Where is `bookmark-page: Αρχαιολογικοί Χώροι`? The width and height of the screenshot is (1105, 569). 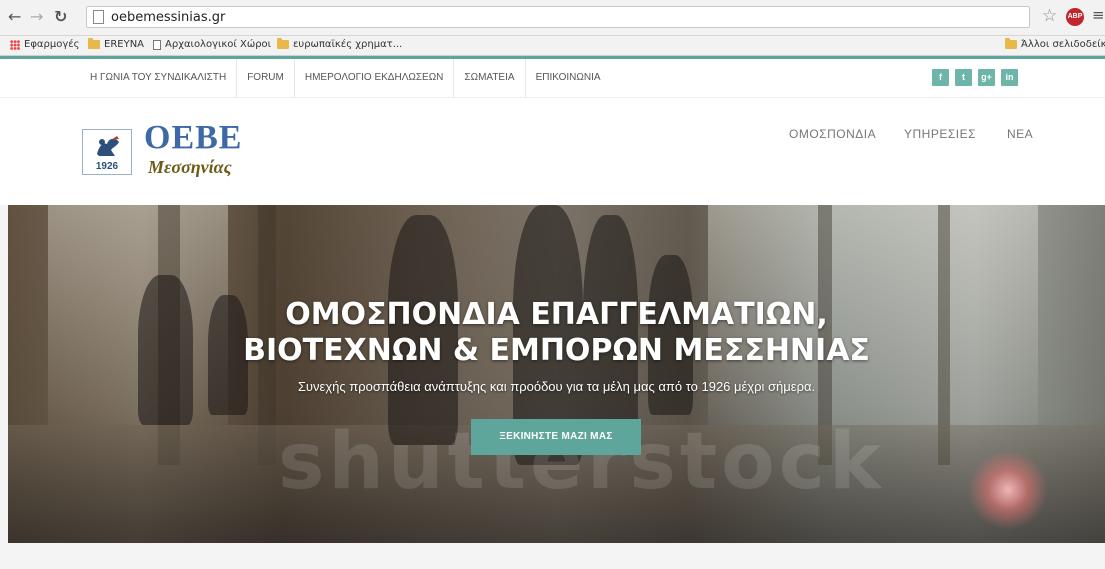 bookmark-page: Αρχαιολογικοί Χώροι is located at coordinates (212, 44).